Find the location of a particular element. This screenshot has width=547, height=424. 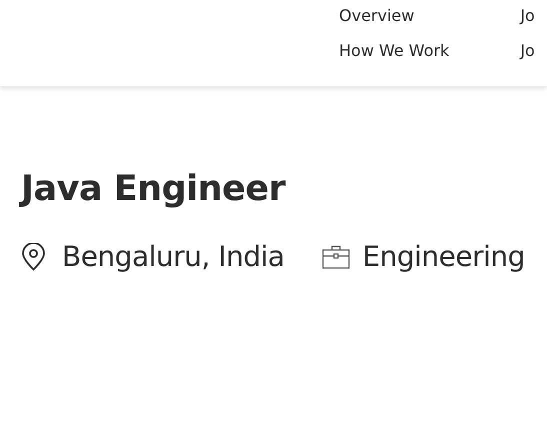

nav-link: How We Work is located at coordinates (394, 51).